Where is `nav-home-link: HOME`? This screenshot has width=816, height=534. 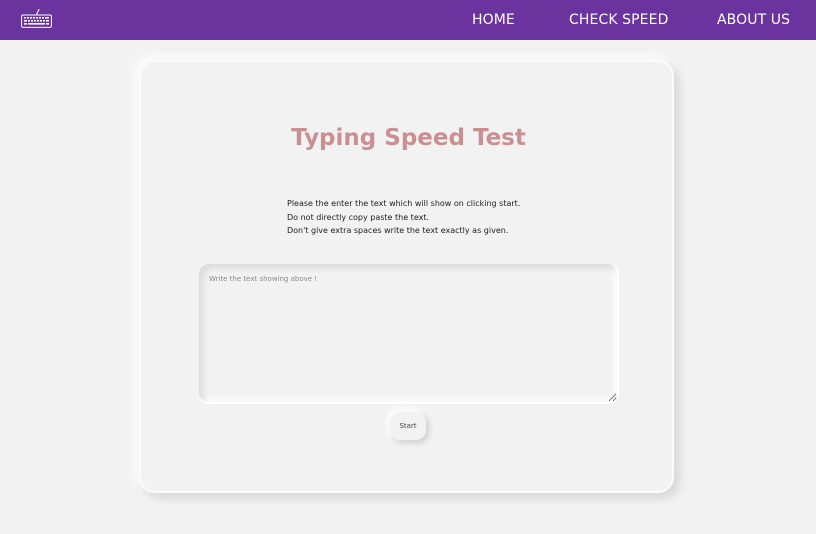
nav-home-link: HOME is located at coordinates (493, 20).